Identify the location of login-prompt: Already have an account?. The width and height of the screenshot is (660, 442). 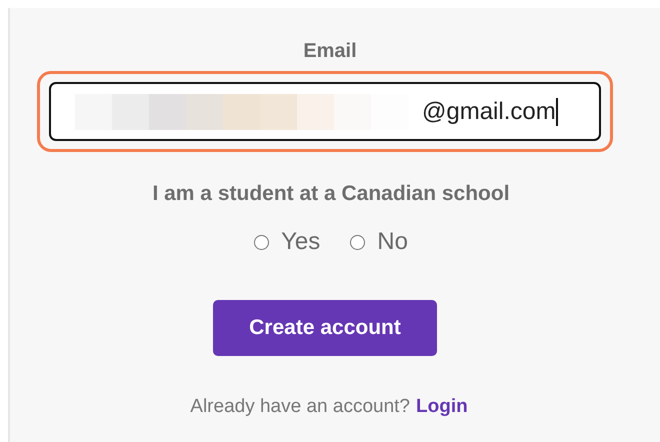
(300, 407).